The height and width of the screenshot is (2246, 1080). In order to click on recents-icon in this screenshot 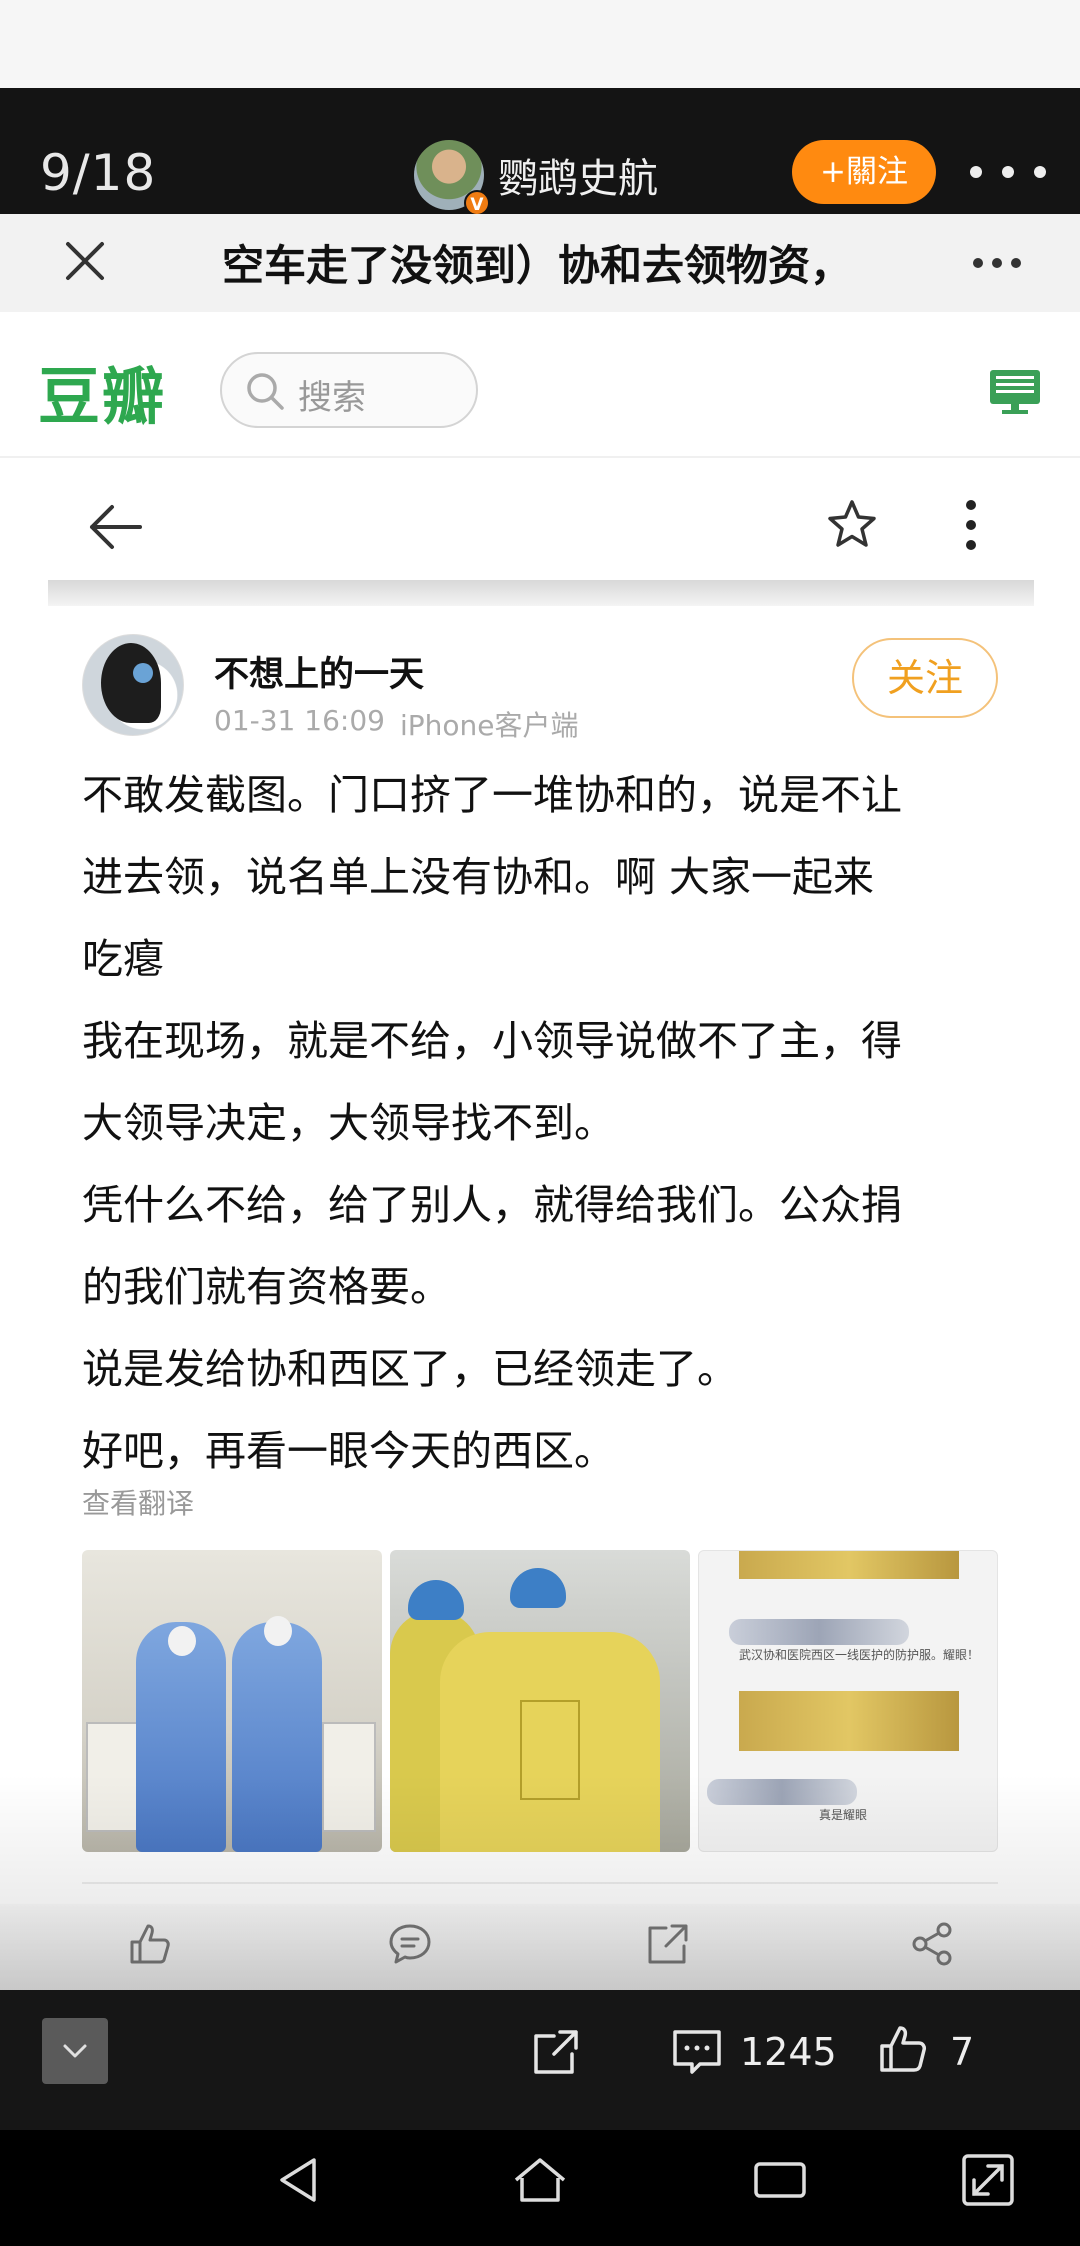, I will do `click(780, 2180)`.